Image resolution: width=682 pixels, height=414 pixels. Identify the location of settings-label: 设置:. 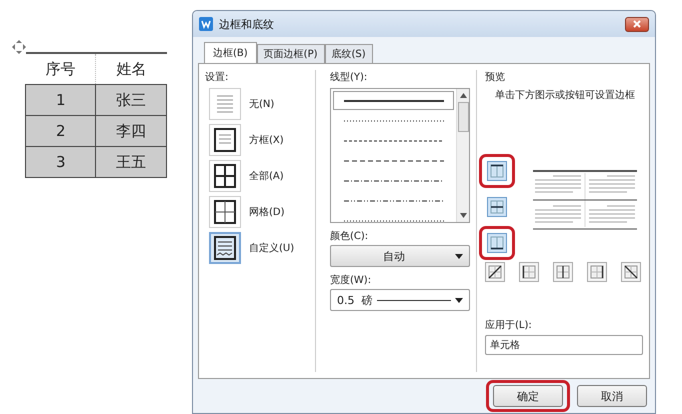
(217, 77).